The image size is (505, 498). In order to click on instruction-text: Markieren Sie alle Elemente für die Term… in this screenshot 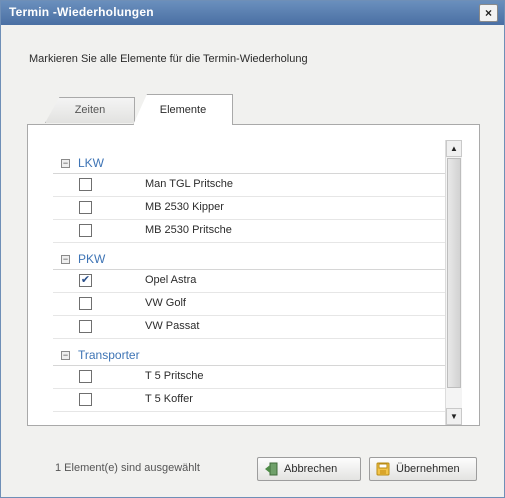, I will do `click(168, 59)`.